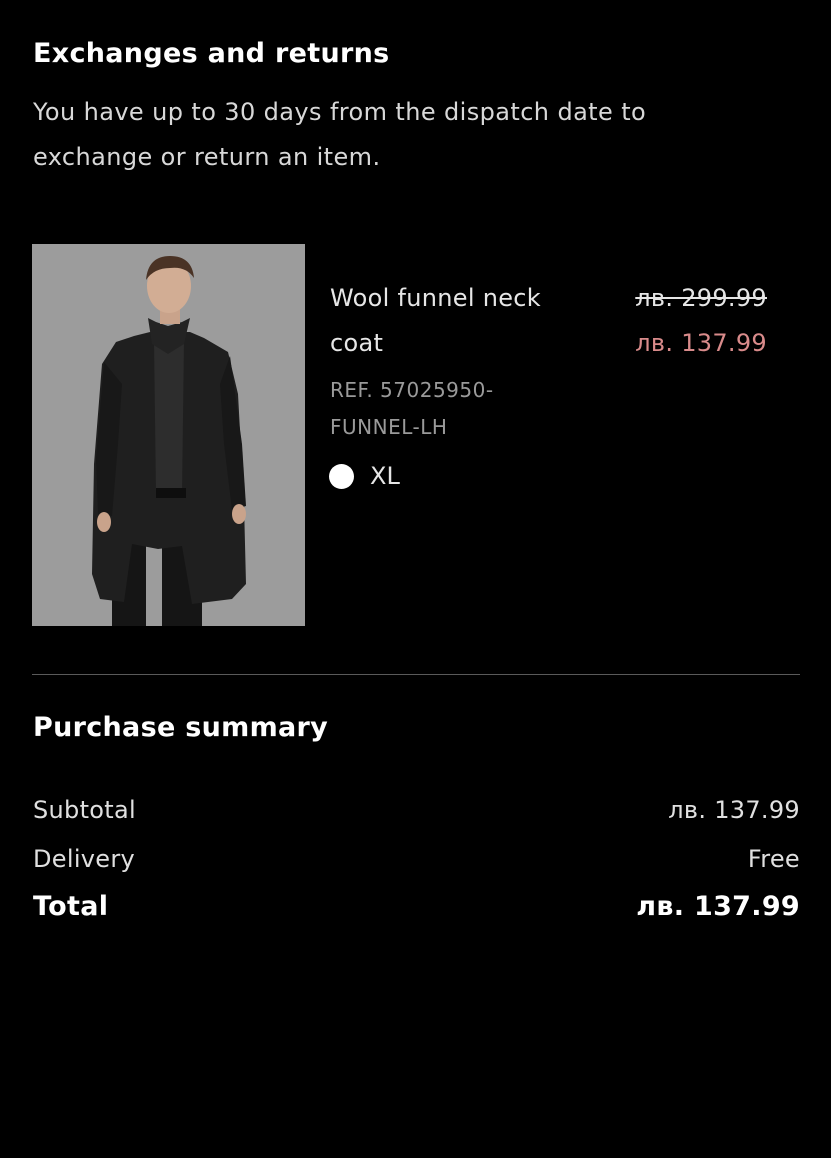 Image resolution: width=831 pixels, height=1158 pixels. What do you see at coordinates (416, 907) in the screenshot?
I see `total-row: Total лв. 137.99` at bounding box center [416, 907].